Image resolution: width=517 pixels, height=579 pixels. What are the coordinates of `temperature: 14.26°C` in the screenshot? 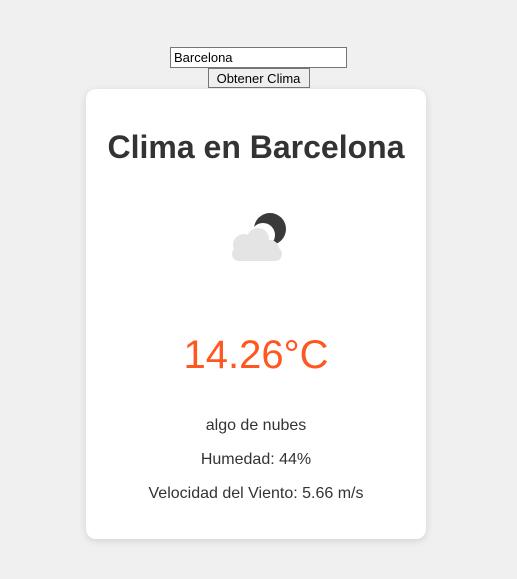 It's located at (256, 355).